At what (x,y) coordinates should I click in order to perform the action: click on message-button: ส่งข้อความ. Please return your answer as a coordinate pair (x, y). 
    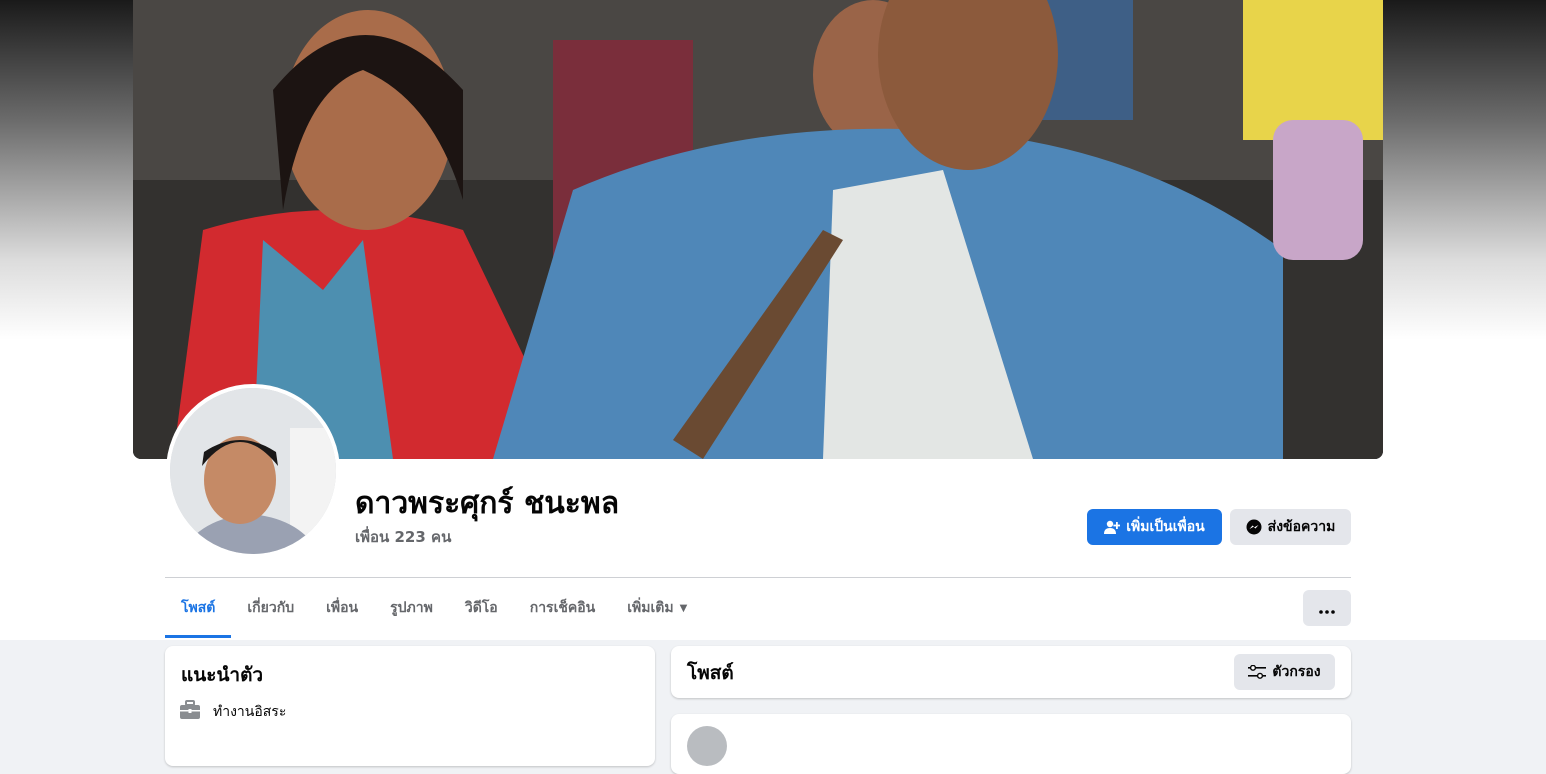
    Looking at the image, I should click on (1290, 527).